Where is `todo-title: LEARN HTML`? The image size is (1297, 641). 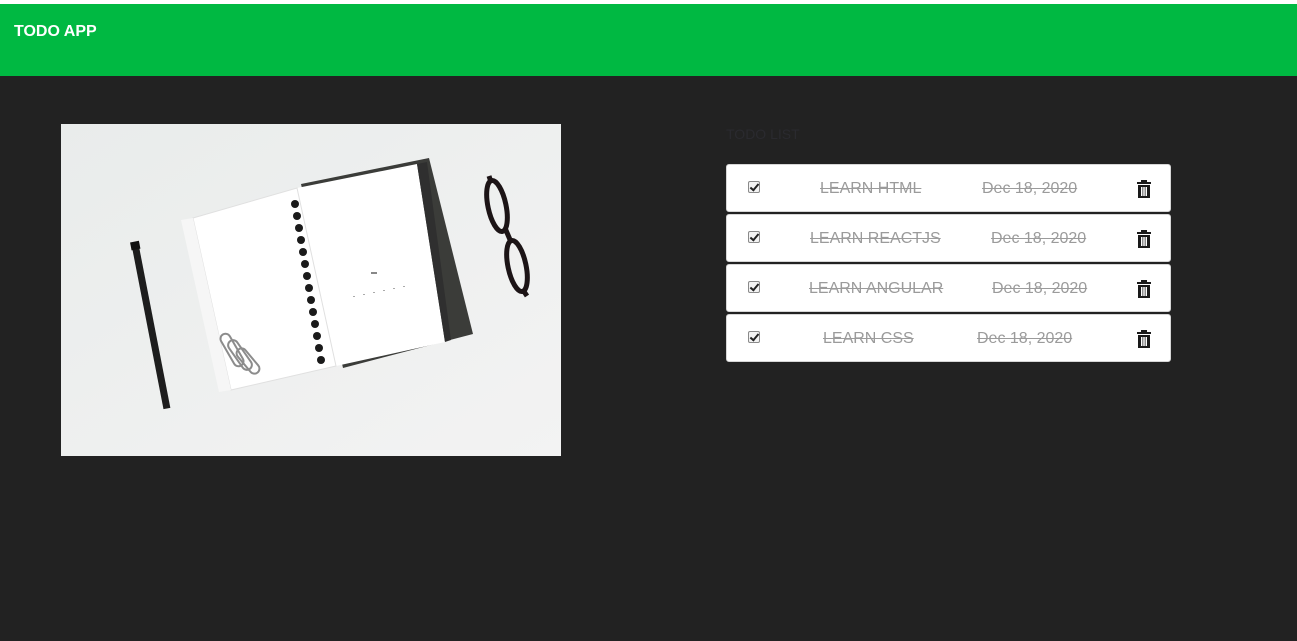 todo-title: LEARN HTML is located at coordinates (871, 188).